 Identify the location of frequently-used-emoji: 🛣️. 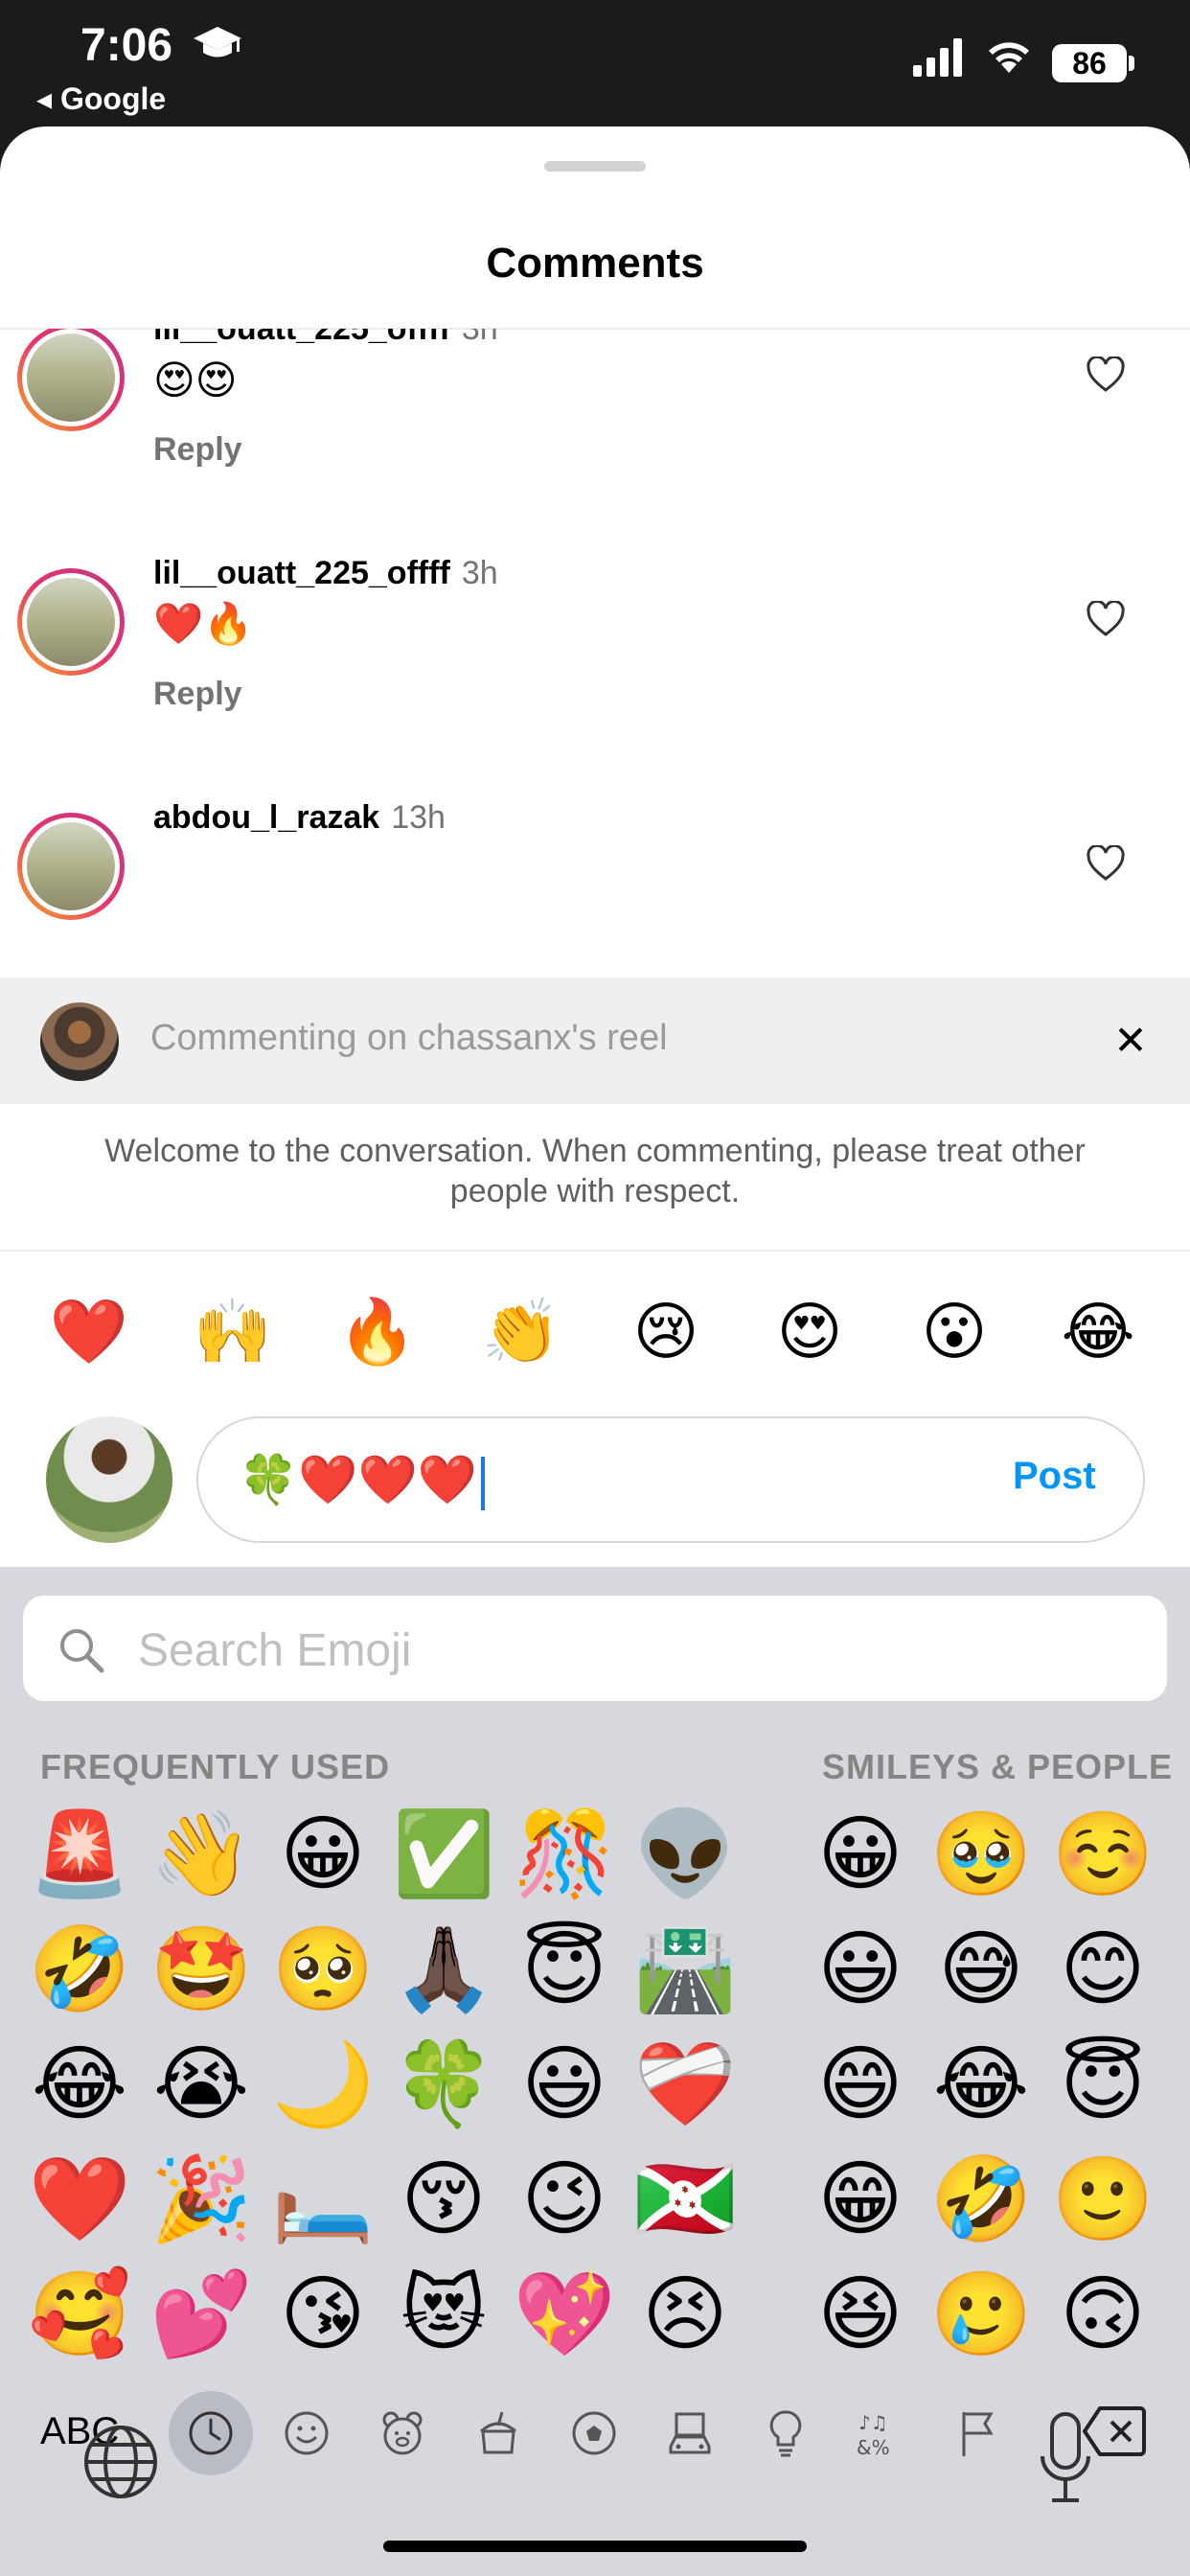
(685, 1969).